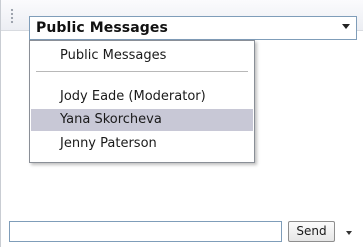 This screenshot has height=247, width=363. Describe the element at coordinates (142, 71) in the screenshot. I see `dropdown-separator` at that location.